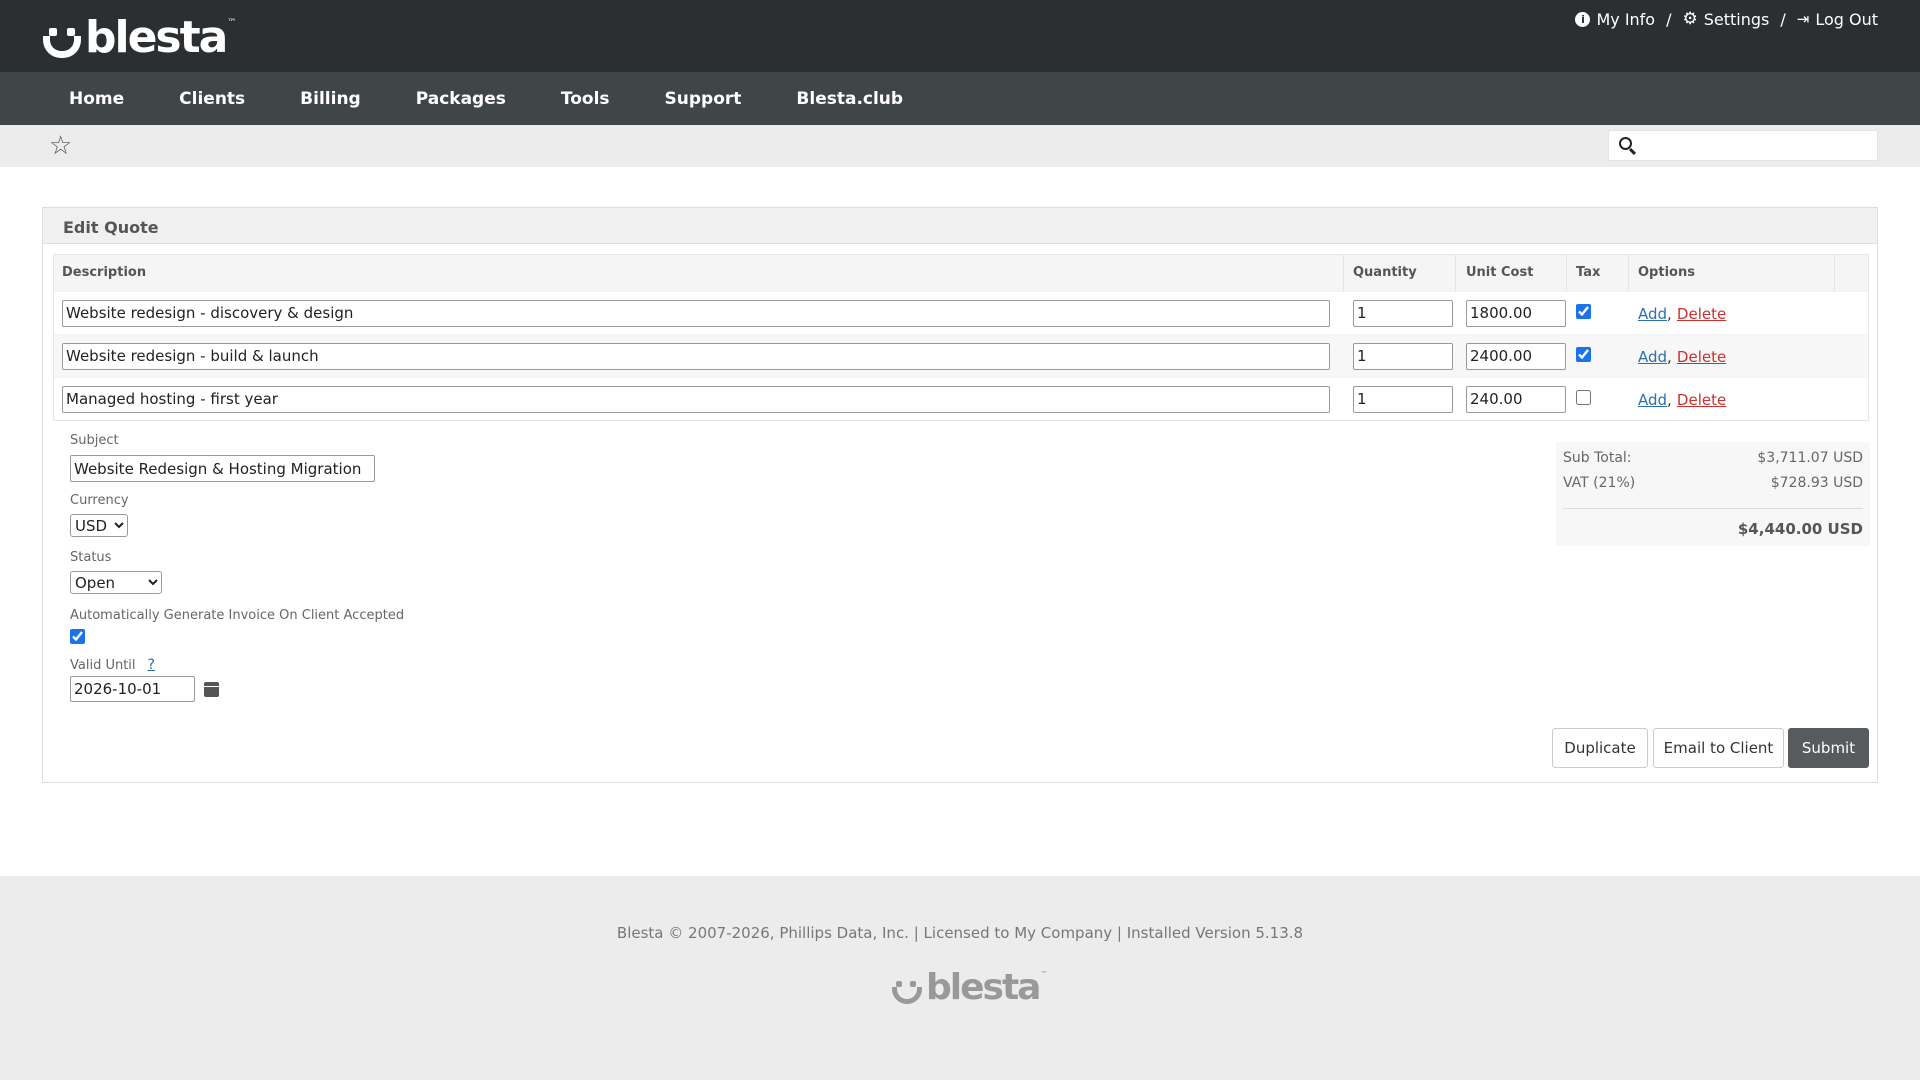 The width and height of the screenshot is (1920, 1080). Describe the element at coordinates (960, 146) in the screenshot. I see `sub-bar: ☆` at that location.